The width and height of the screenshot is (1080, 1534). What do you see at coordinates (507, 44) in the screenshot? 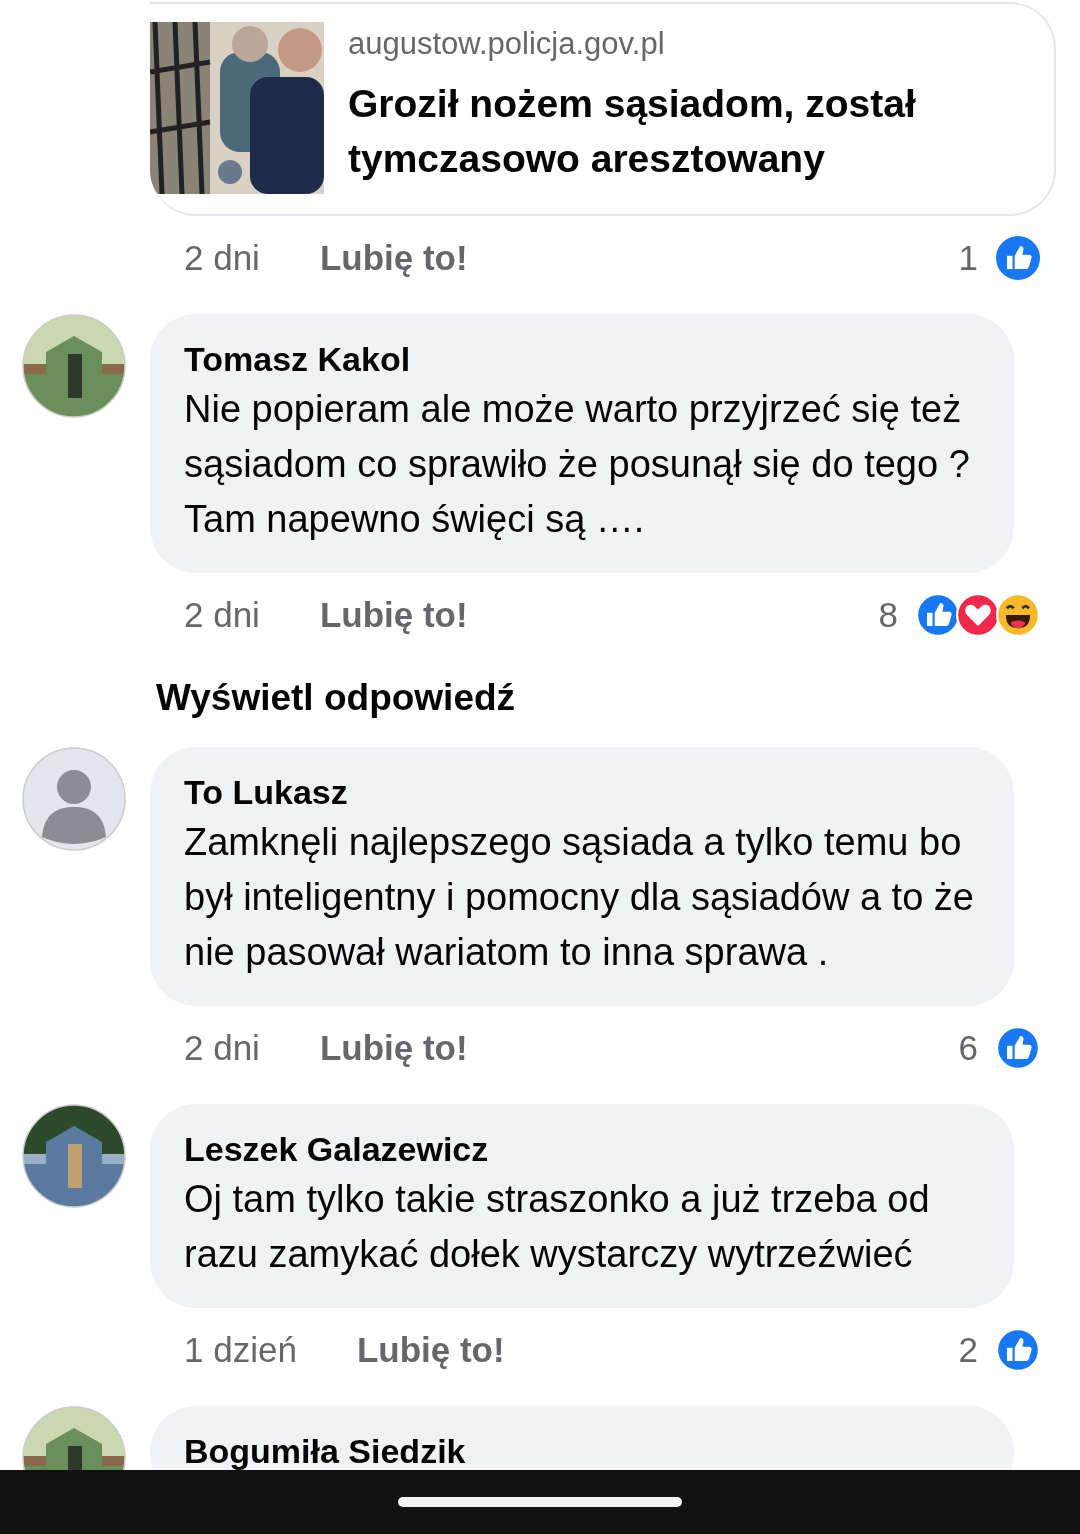
I see `link-domain: augustow.policja.gov.pl` at bounding box center [507, 44].